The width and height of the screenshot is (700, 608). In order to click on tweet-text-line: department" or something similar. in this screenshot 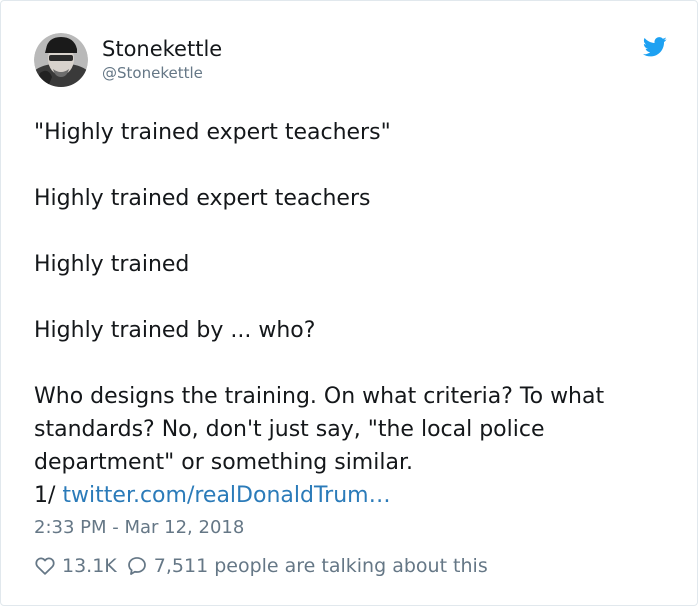, I will do `click(223, 462)`.